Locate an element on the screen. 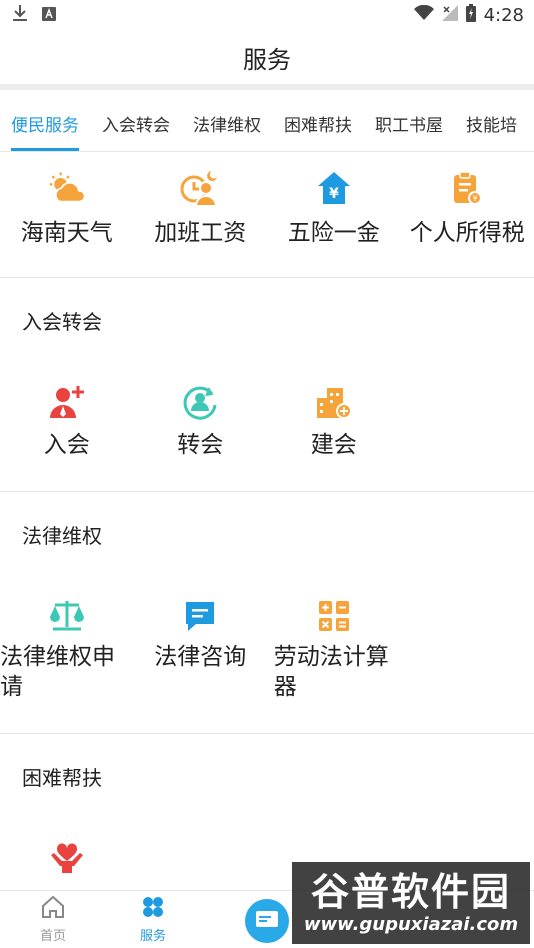 The height and width of the screenshot is (948, 534). heart-hands-icon is located at coordinates (67, 858).